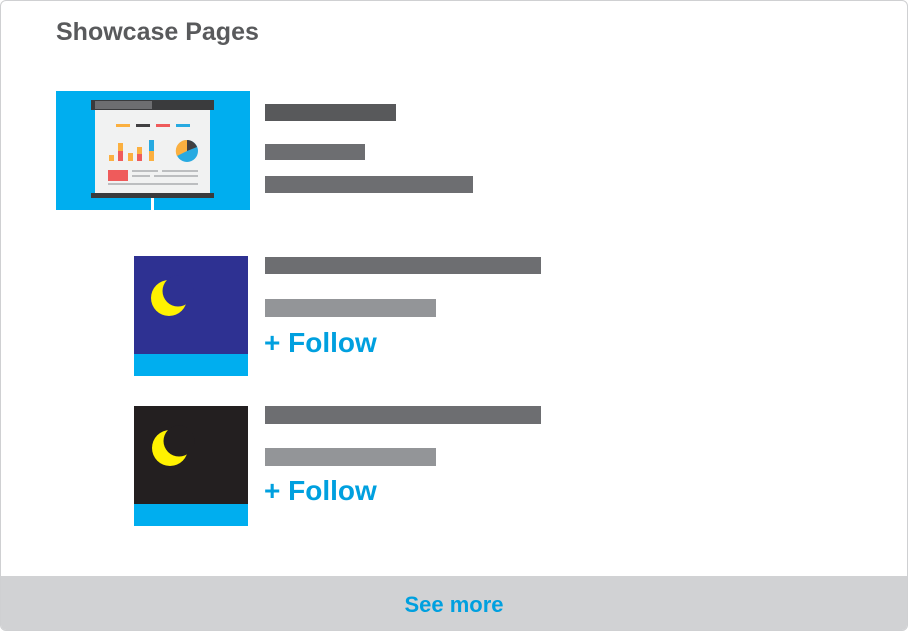  I want to click on follow-button-2: + Follow, so click(320, 491).